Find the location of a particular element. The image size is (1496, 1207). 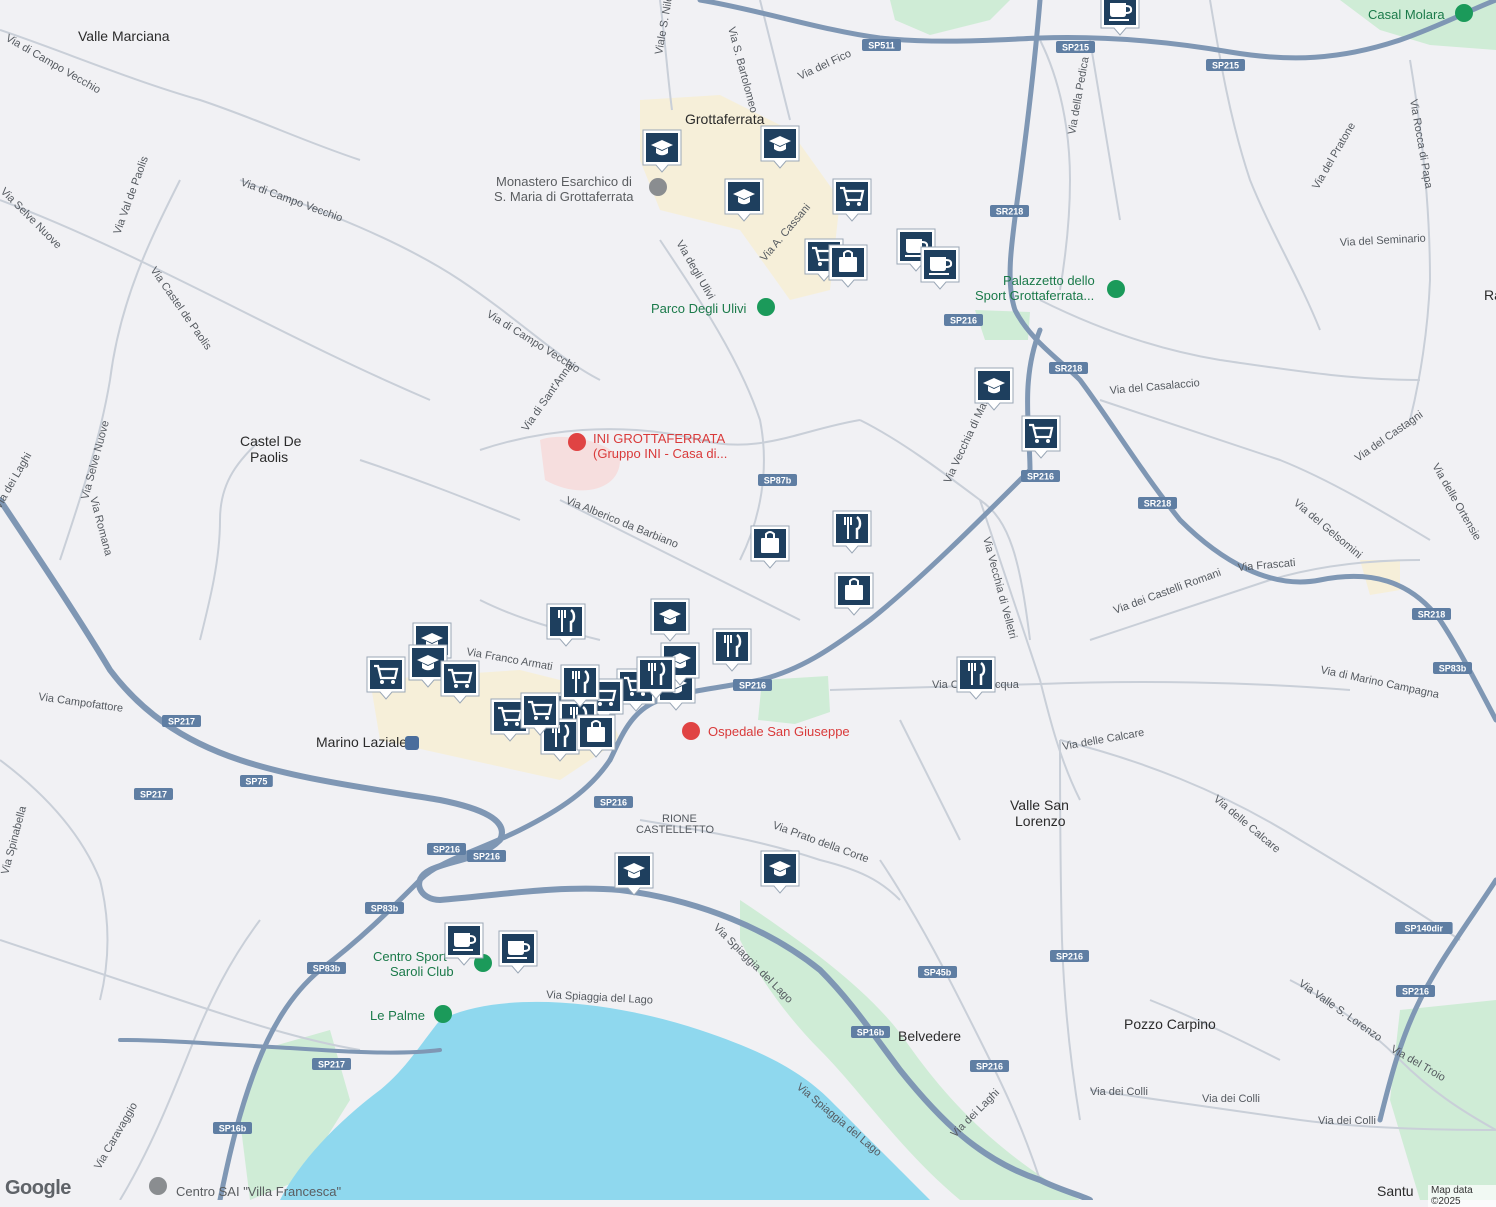

poi-palazzetto-1: Palazzetto dello is located at coordinates (1049, 280).